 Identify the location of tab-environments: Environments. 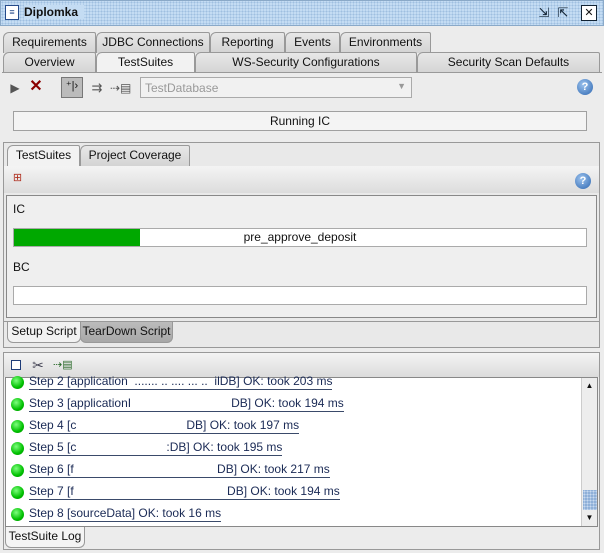
(385, 42).